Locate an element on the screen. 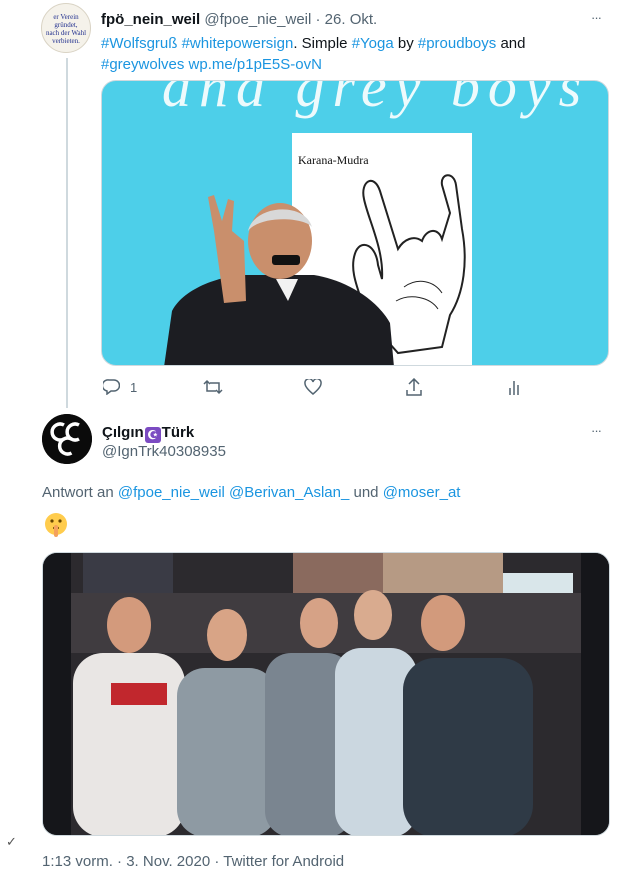 The width and height of the screenshot is (623, 872). mention-link: @fpoe_nie_weil is located at coordinates (171, 492).